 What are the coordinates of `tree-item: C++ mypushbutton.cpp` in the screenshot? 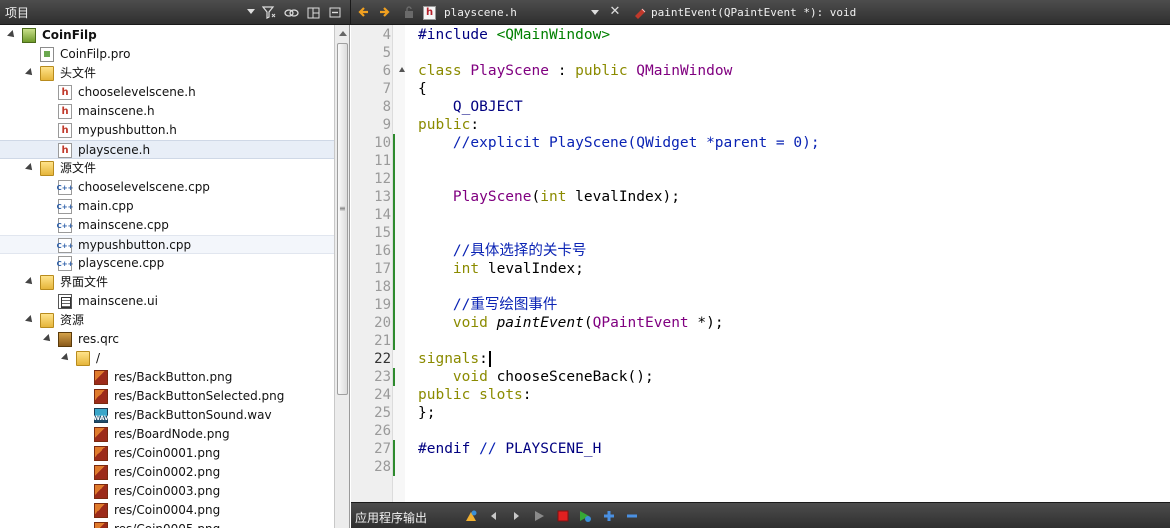 It's located at (167, 244).